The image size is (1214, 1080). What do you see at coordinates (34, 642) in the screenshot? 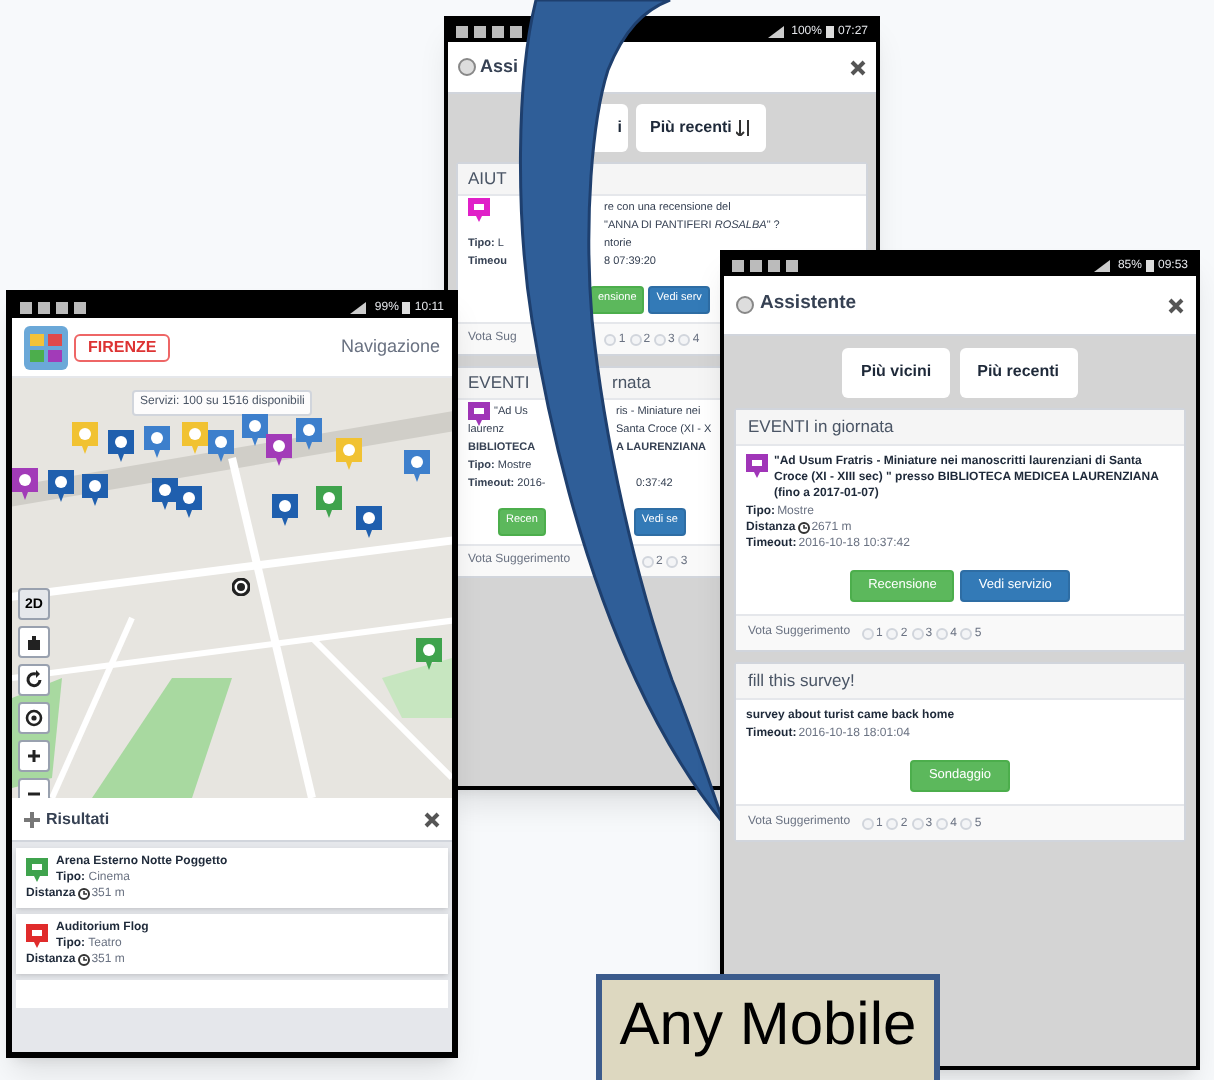
I see `hand-button` at bounding box center [34, 642].